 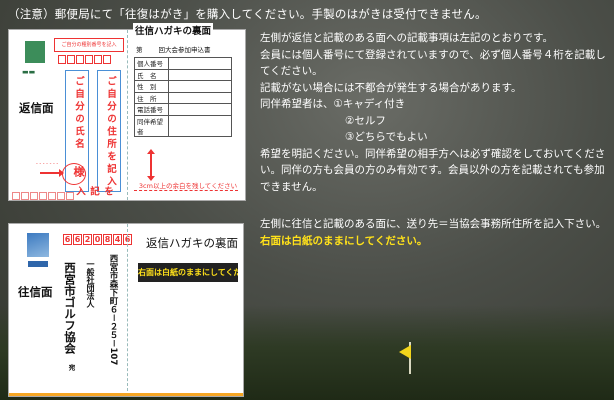 What do you see at coordinates (188, 186) in the screenshot?
I see `margin-note: 3cm以上の余白を残してください` at bounding box center [188, 186].